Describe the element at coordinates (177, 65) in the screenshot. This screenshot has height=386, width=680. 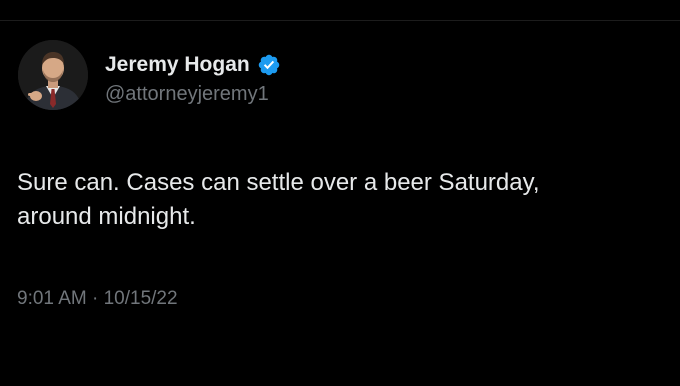
I see `author-display-name: Jeremy Hogan` at that location.